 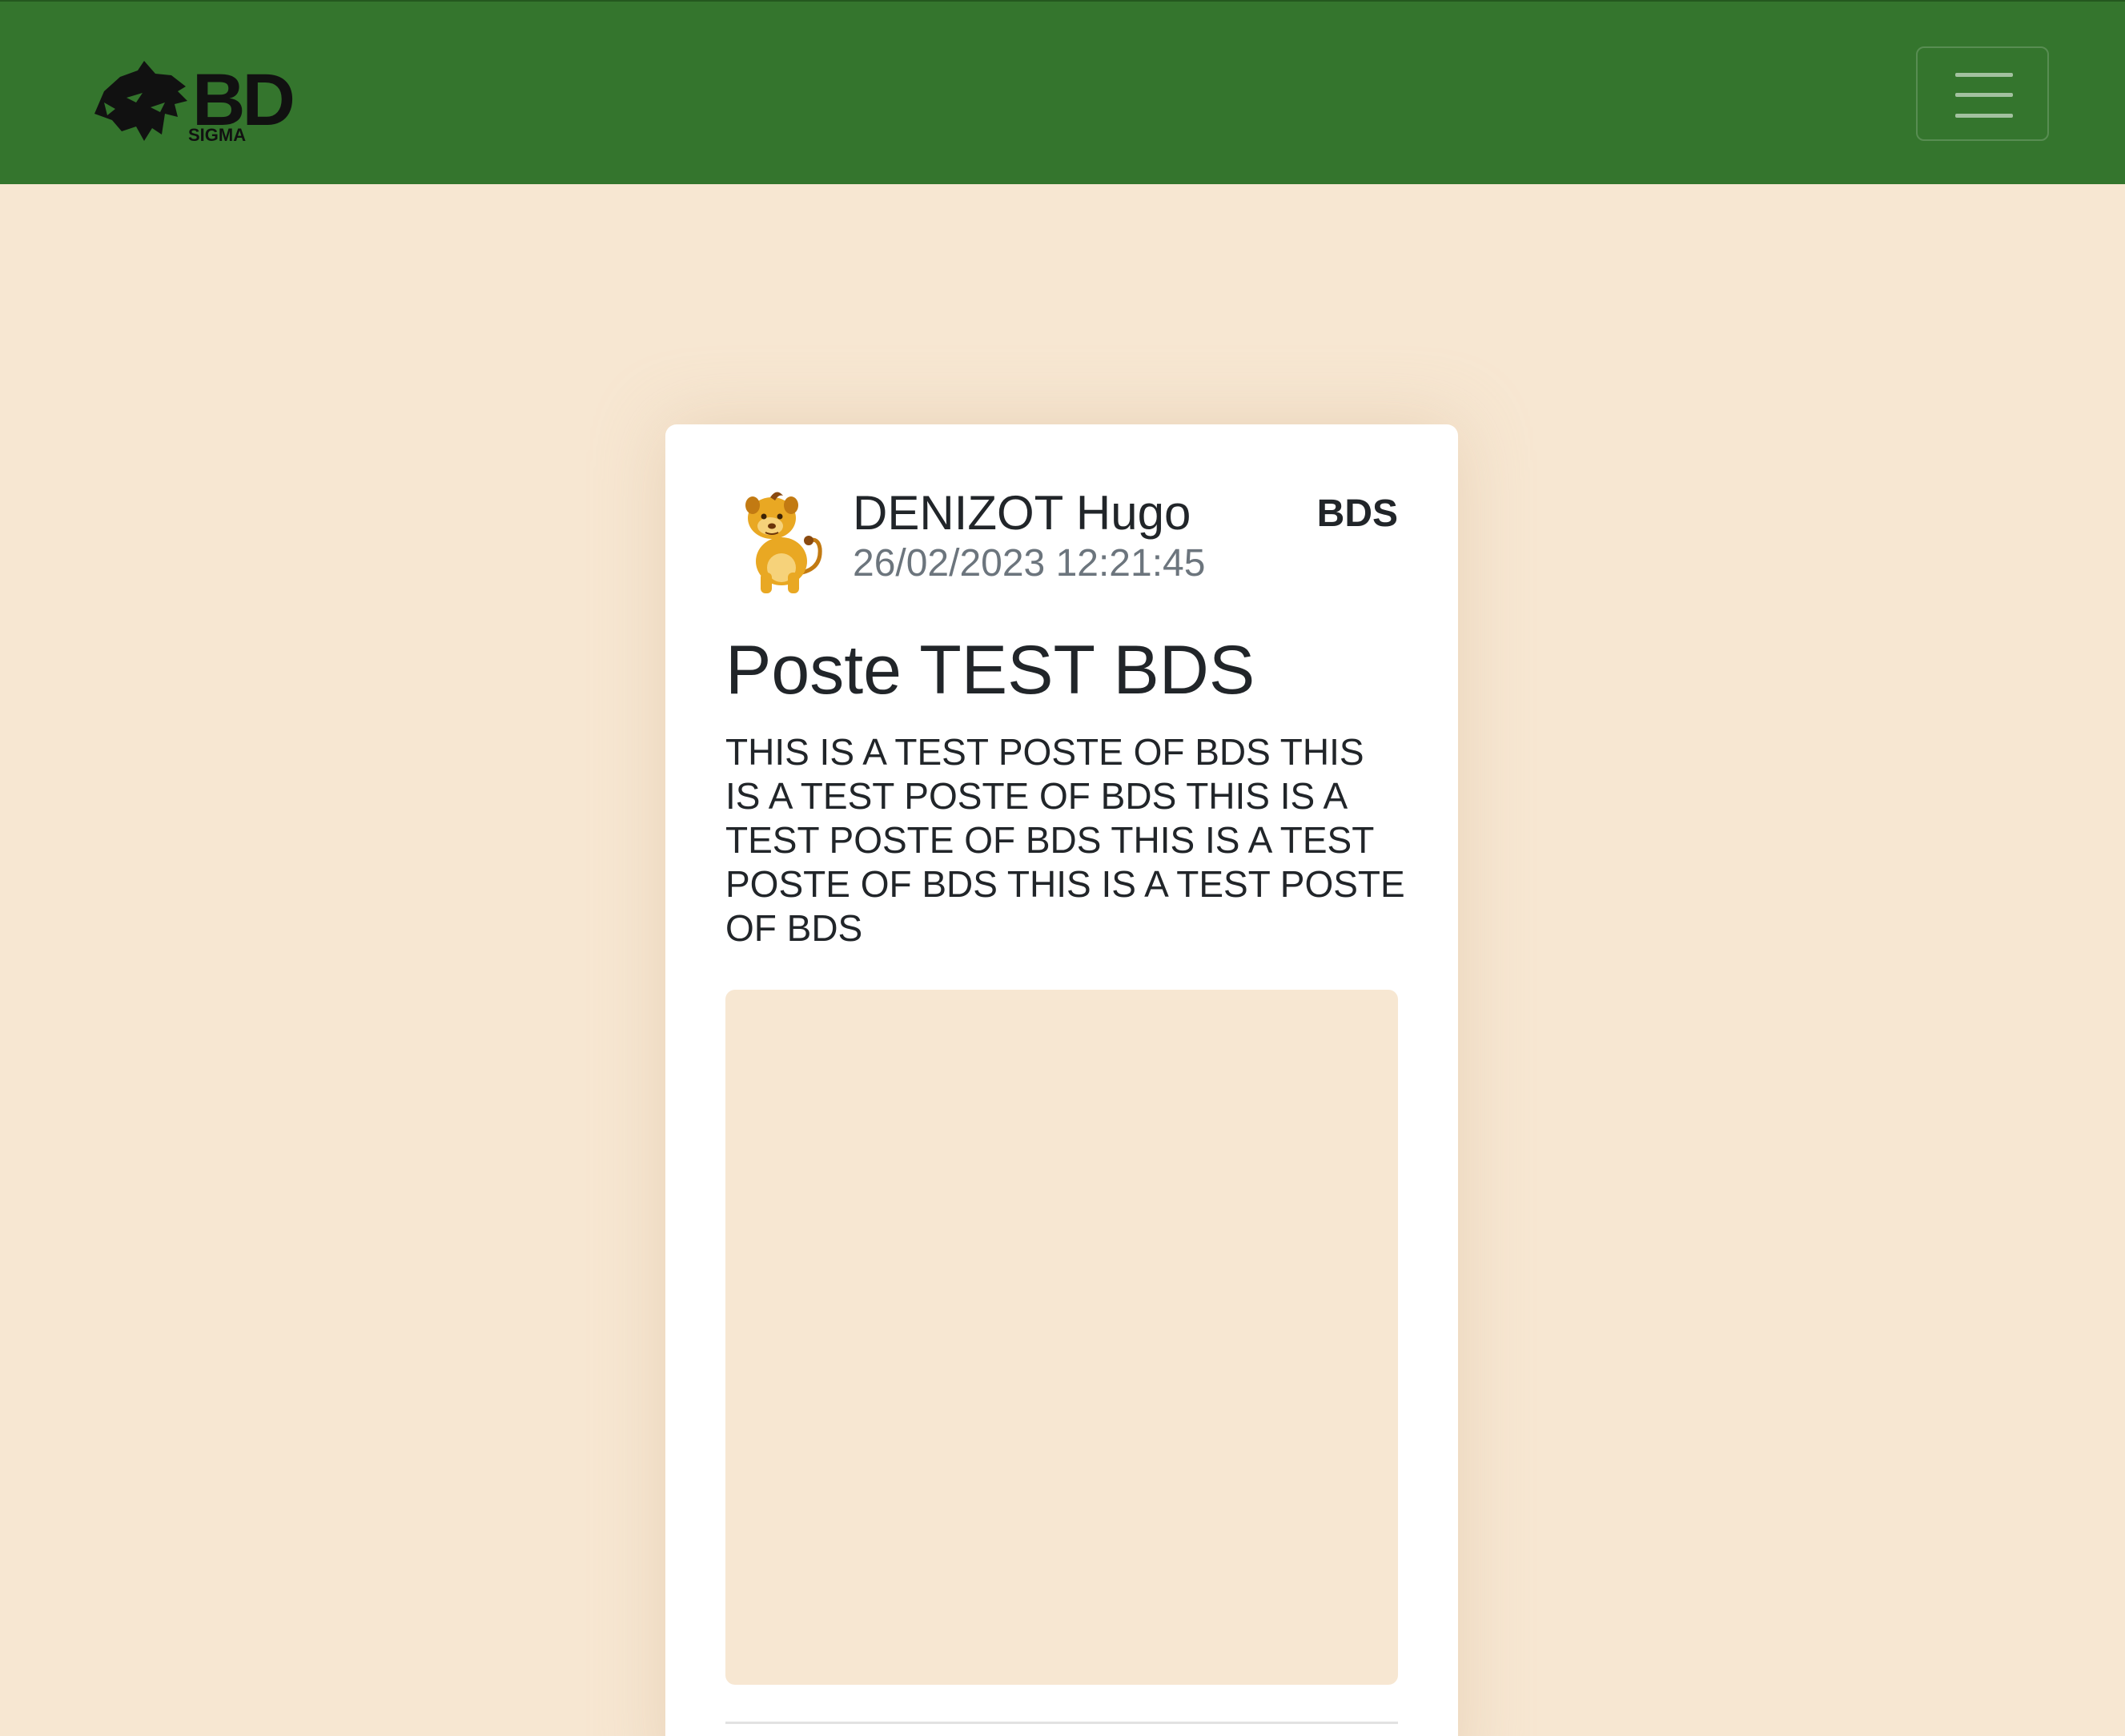 I want to click on avatar, so click(x=781, y=540).